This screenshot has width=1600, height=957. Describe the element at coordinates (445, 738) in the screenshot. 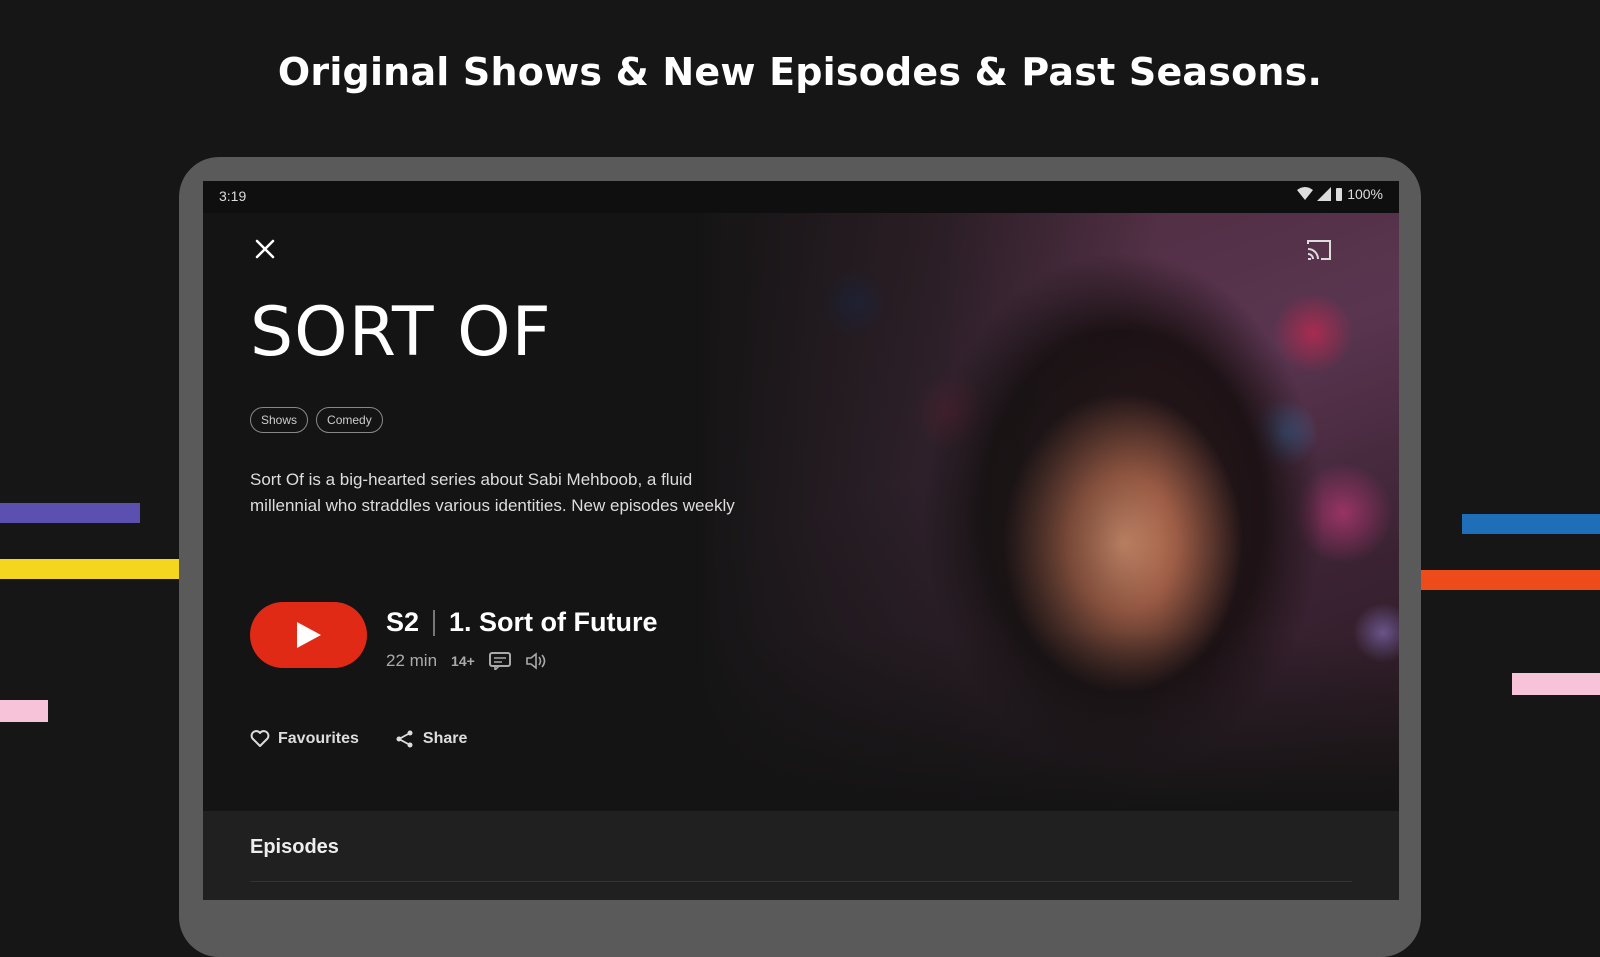

I see `share-label: Share` at that location.